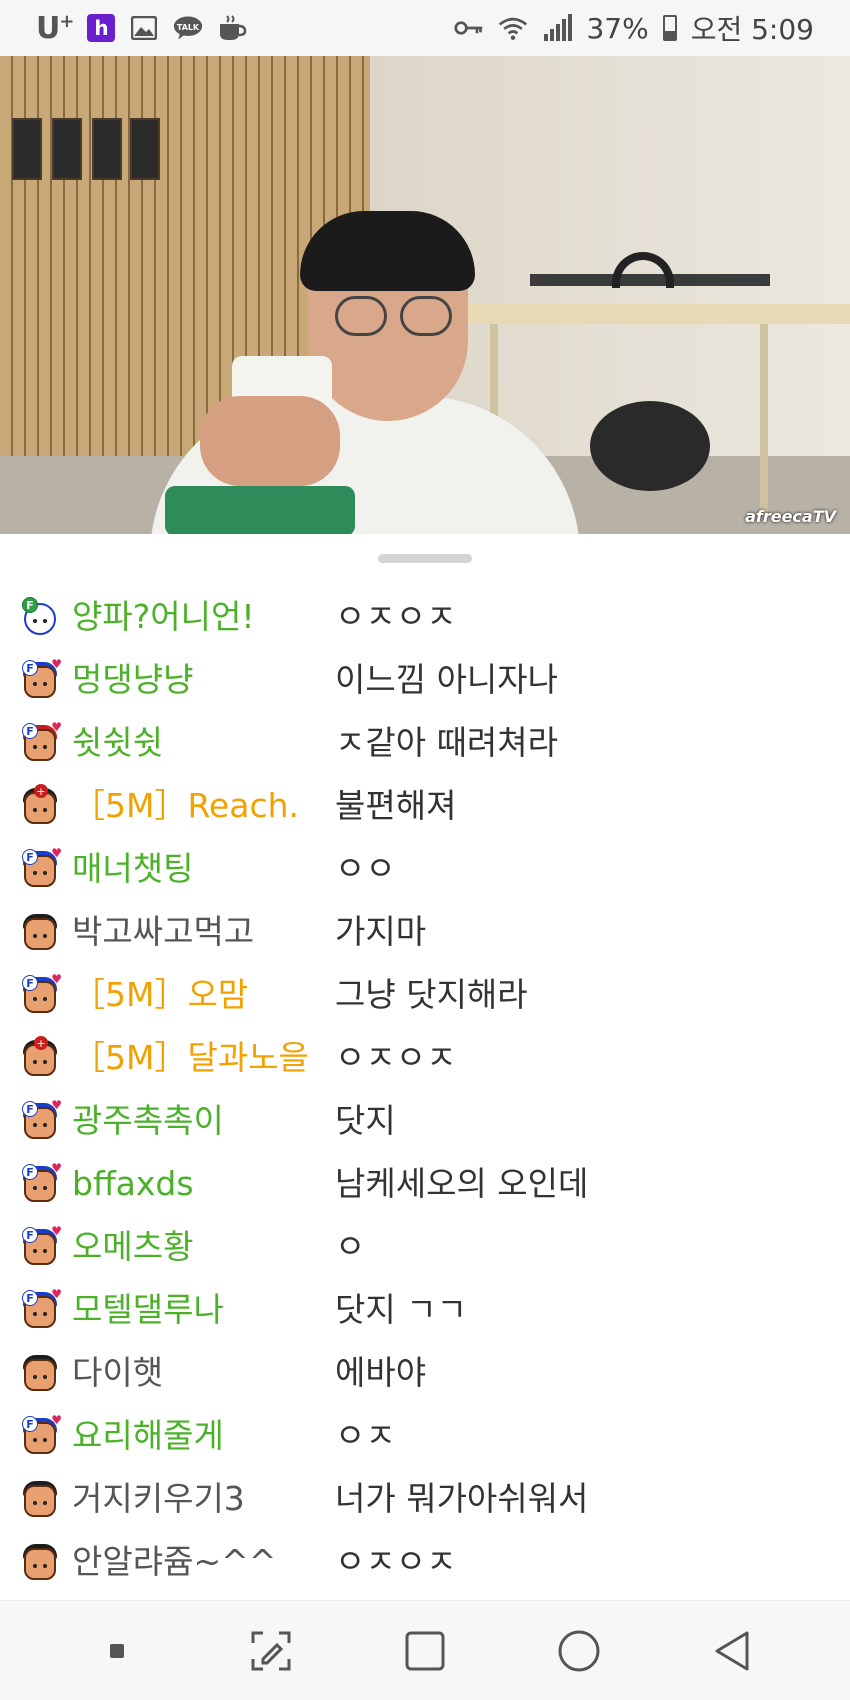 Image resolution: width=850 pixels, height=1700 pixels. What do you see at coordinates (188, 28) in the screenshot?
I see `kakaotalk-icon: TALK` at bounding box center [188, 28].